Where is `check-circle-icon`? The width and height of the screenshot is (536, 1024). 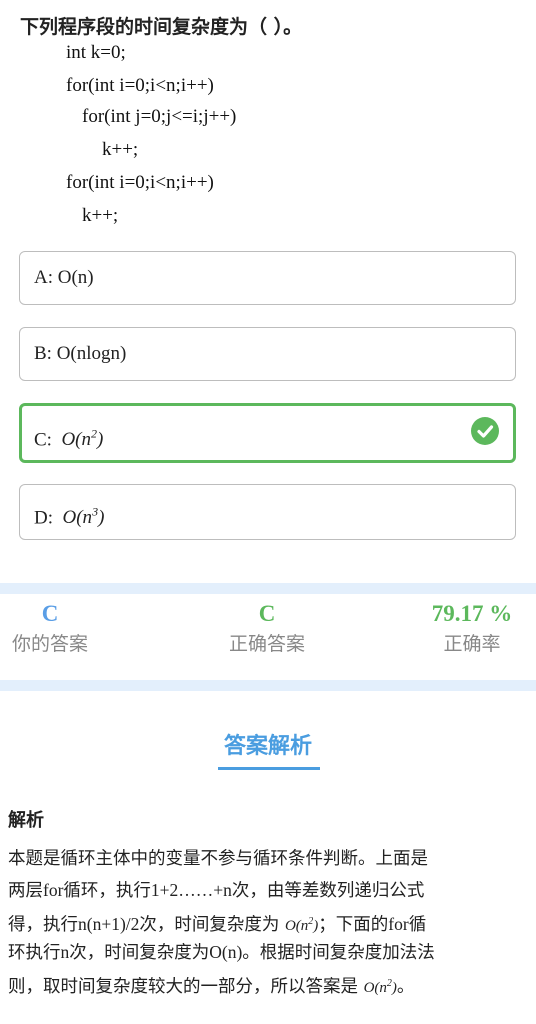
check-circle-icon is located at coordinates (485, 431).